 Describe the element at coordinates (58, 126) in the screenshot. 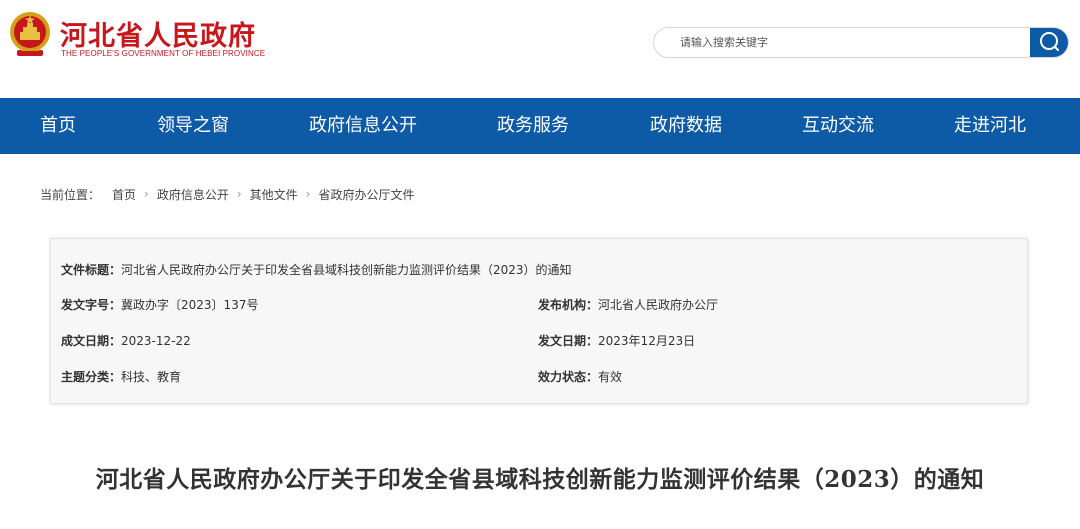

I see `nav-item-home: 首页` at that location.